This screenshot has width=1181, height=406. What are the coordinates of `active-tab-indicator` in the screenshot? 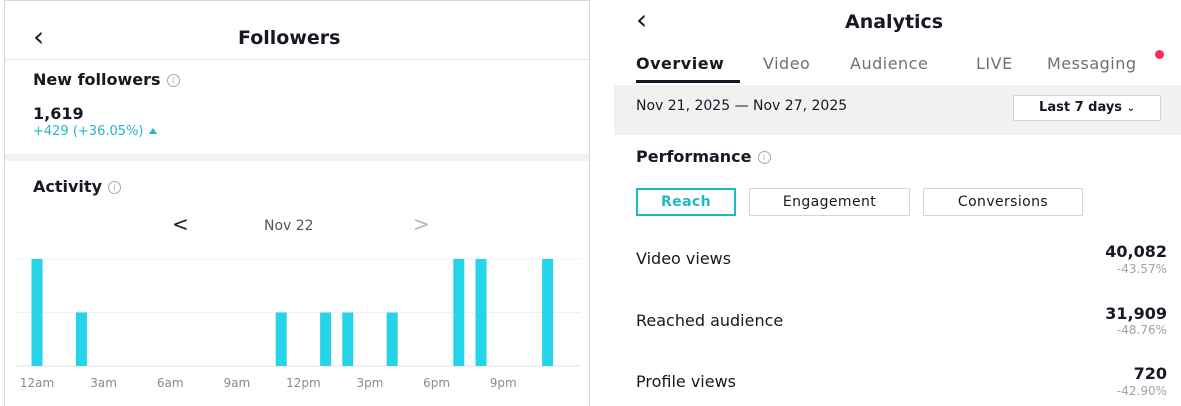 It's located at (688, 81).